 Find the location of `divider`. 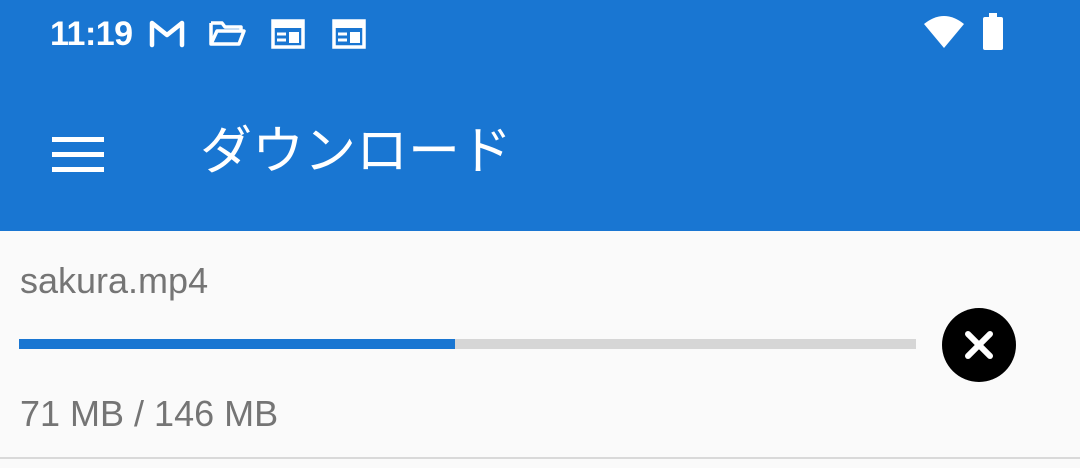

divider is located at coordinates (540, 458).